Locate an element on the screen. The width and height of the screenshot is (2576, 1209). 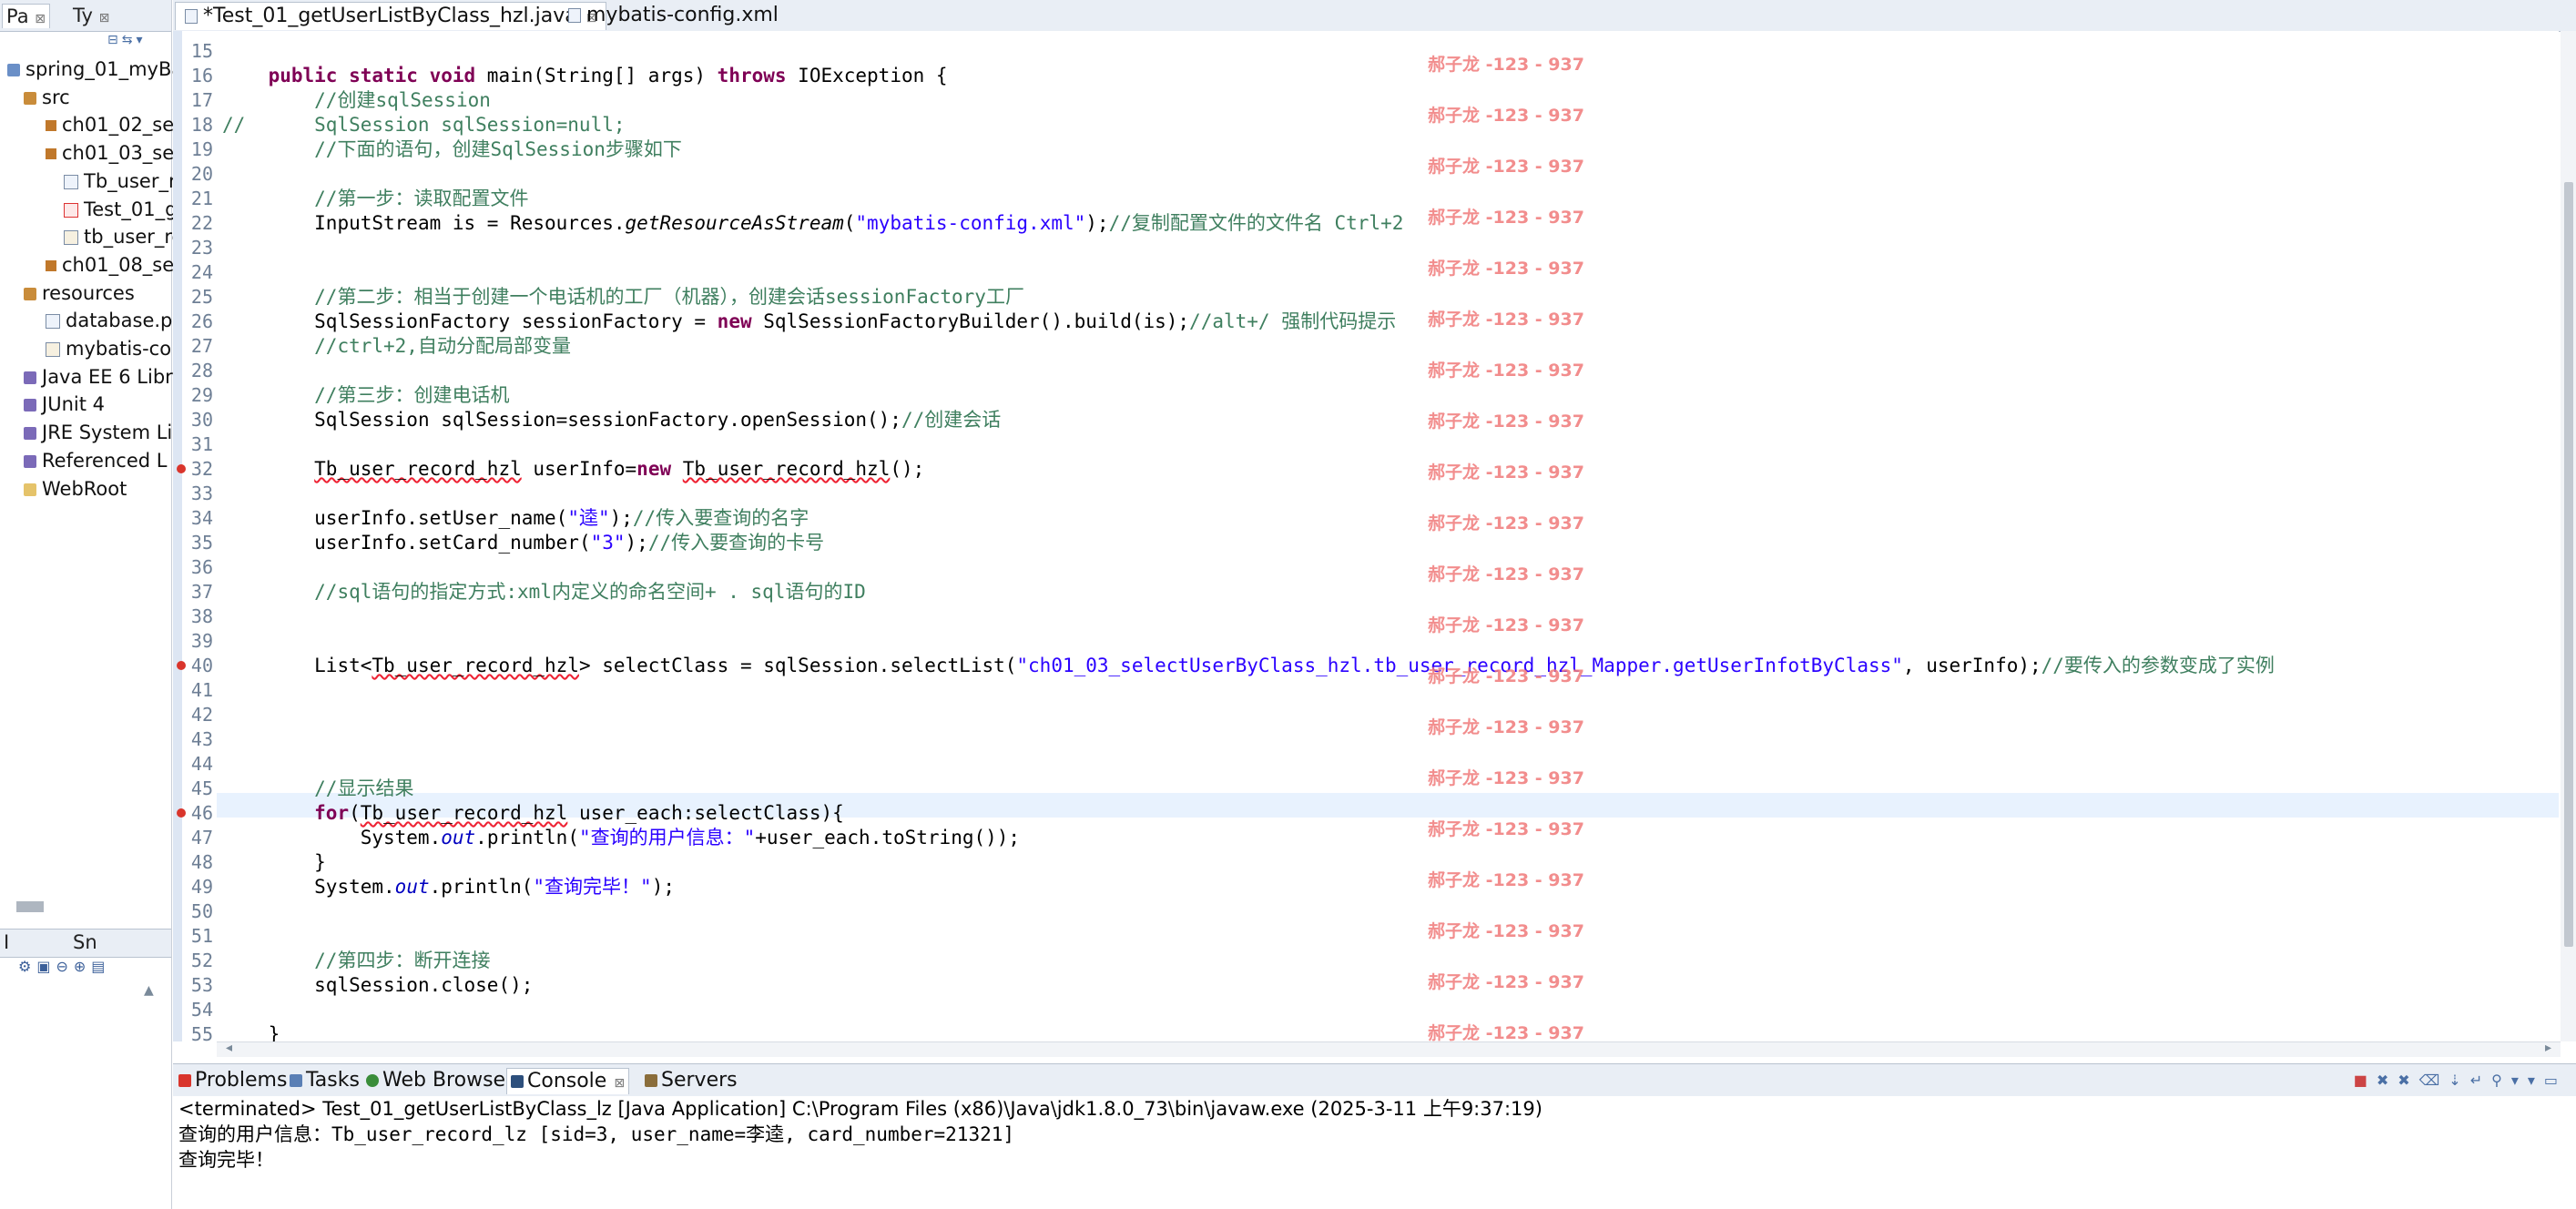
problems-icon is located at coordinates (184, 1080).